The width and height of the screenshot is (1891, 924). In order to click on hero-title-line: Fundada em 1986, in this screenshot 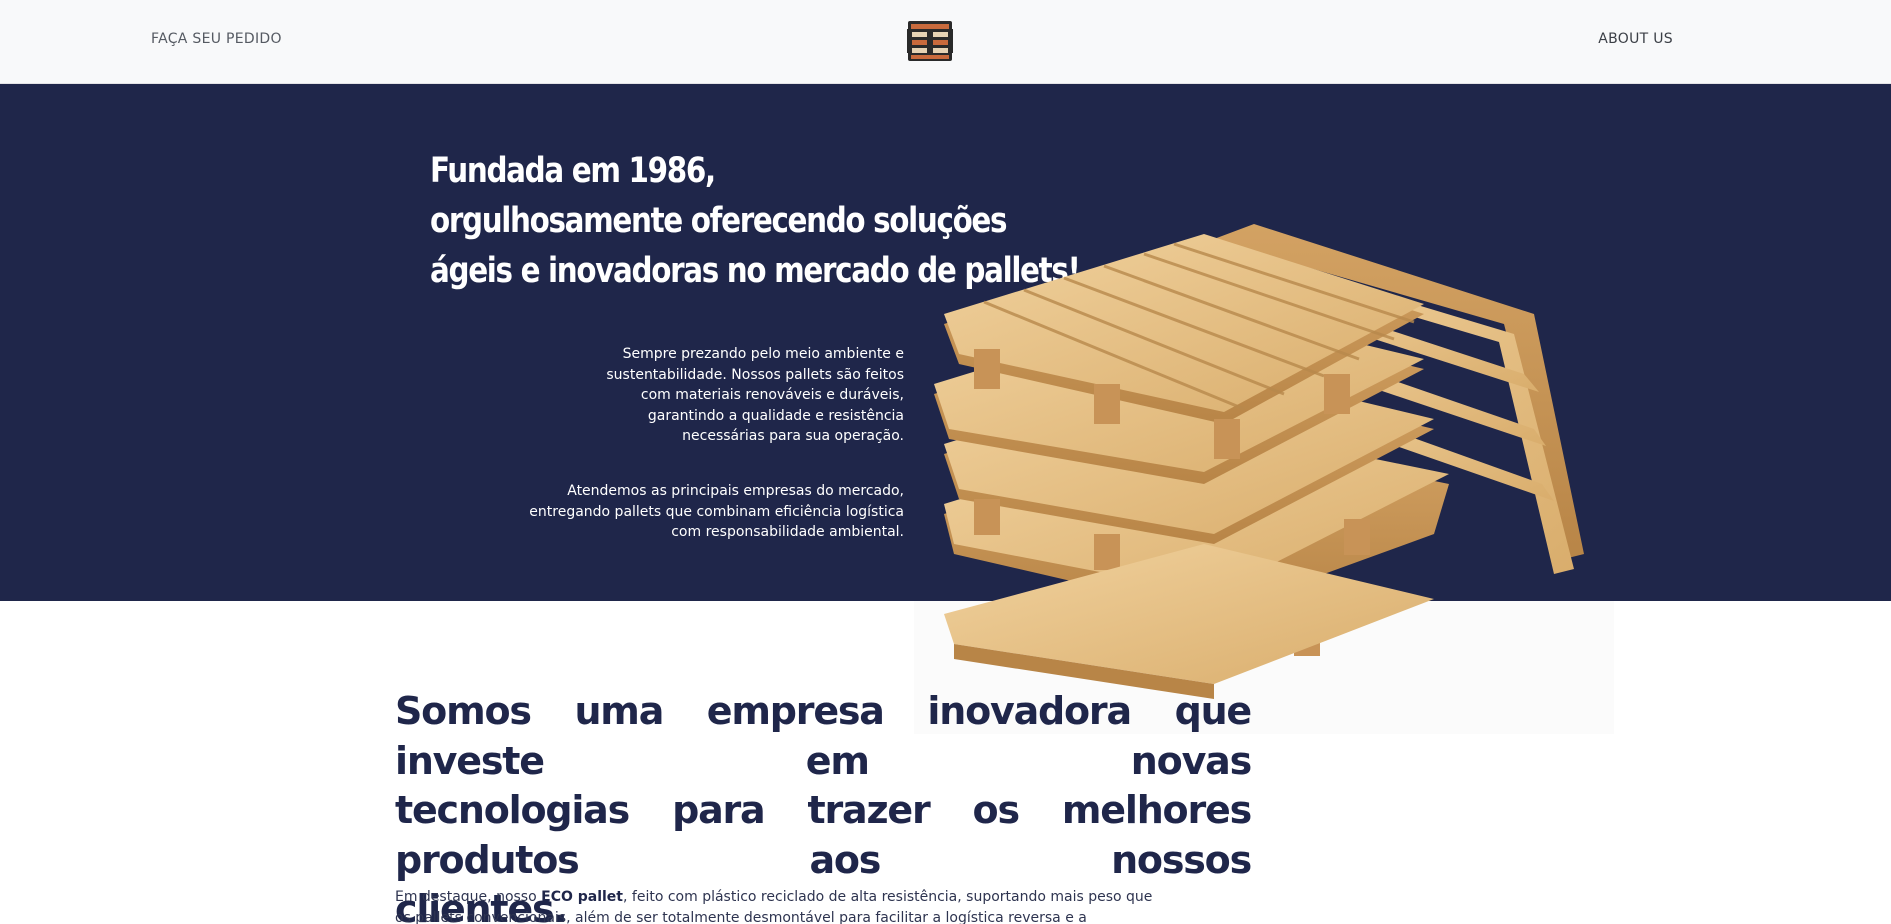, I will do `click(573, 171)`.